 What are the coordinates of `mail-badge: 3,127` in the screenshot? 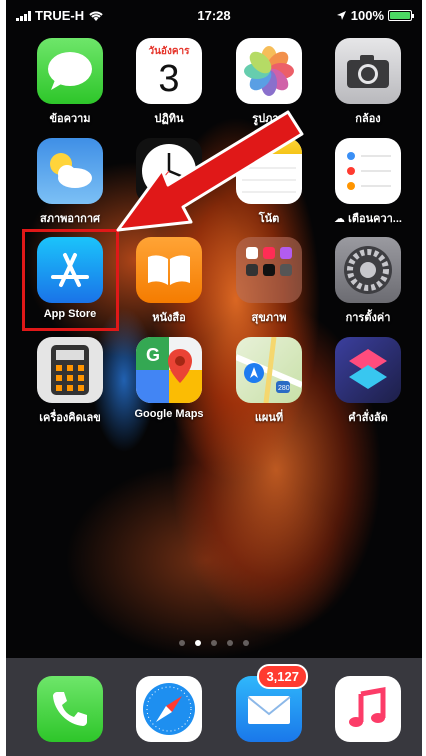 It's located at (282, 676).